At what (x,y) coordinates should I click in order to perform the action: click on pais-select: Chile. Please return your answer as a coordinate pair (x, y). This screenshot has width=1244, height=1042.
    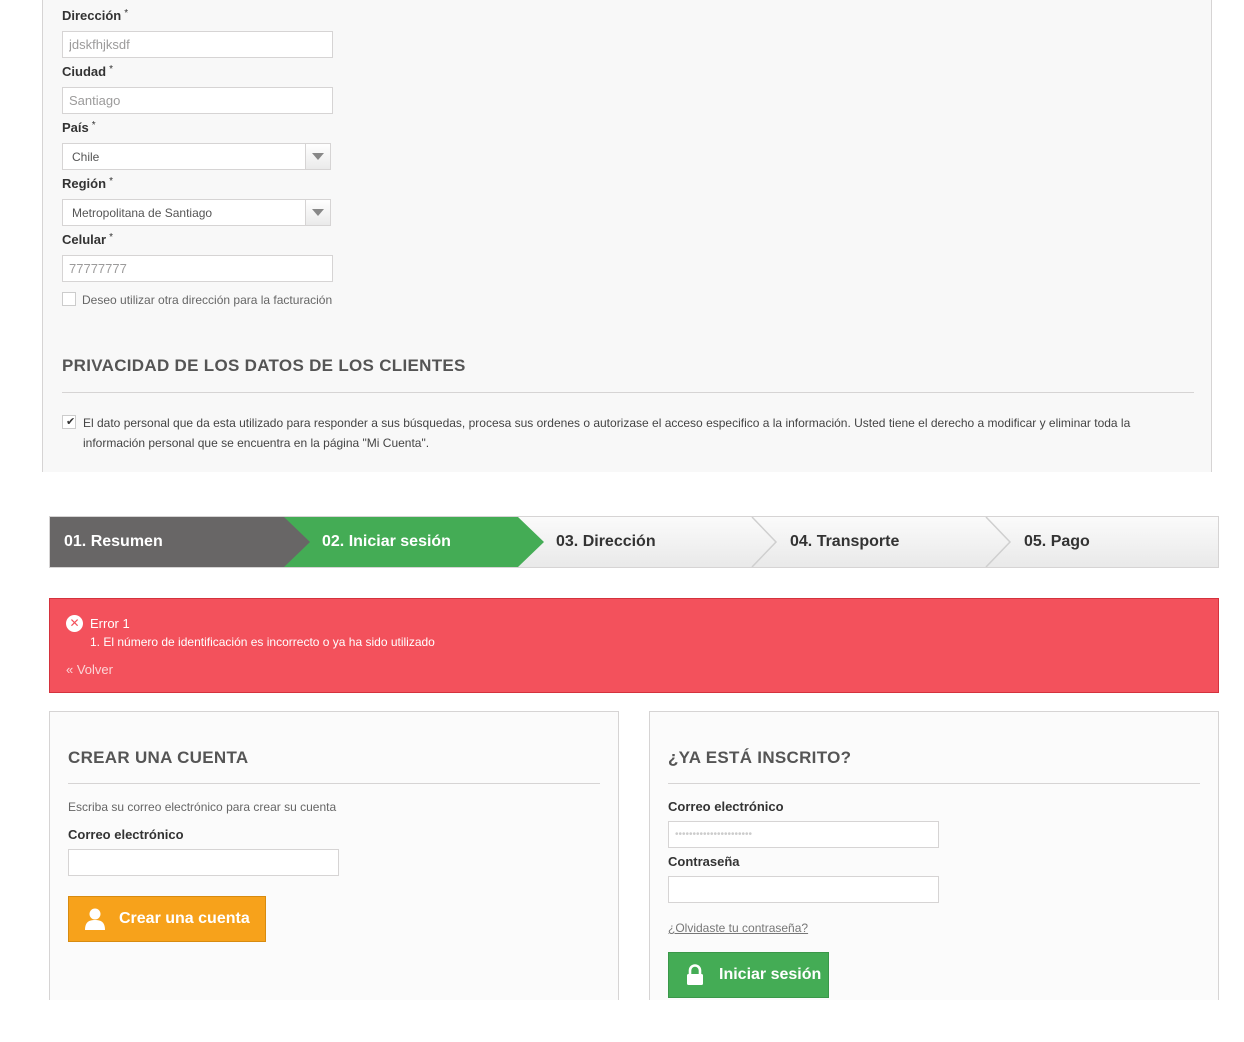
    Looking at the image, I should click on (196, 156).